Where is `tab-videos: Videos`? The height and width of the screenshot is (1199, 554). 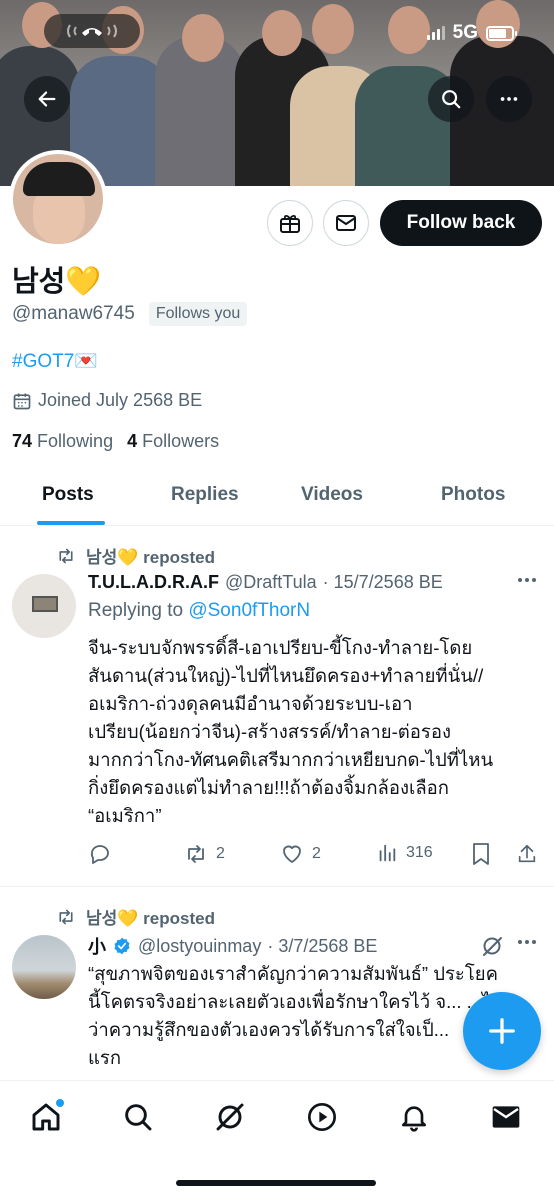 tab-videos: Videos is located at coordinates (332, 495).